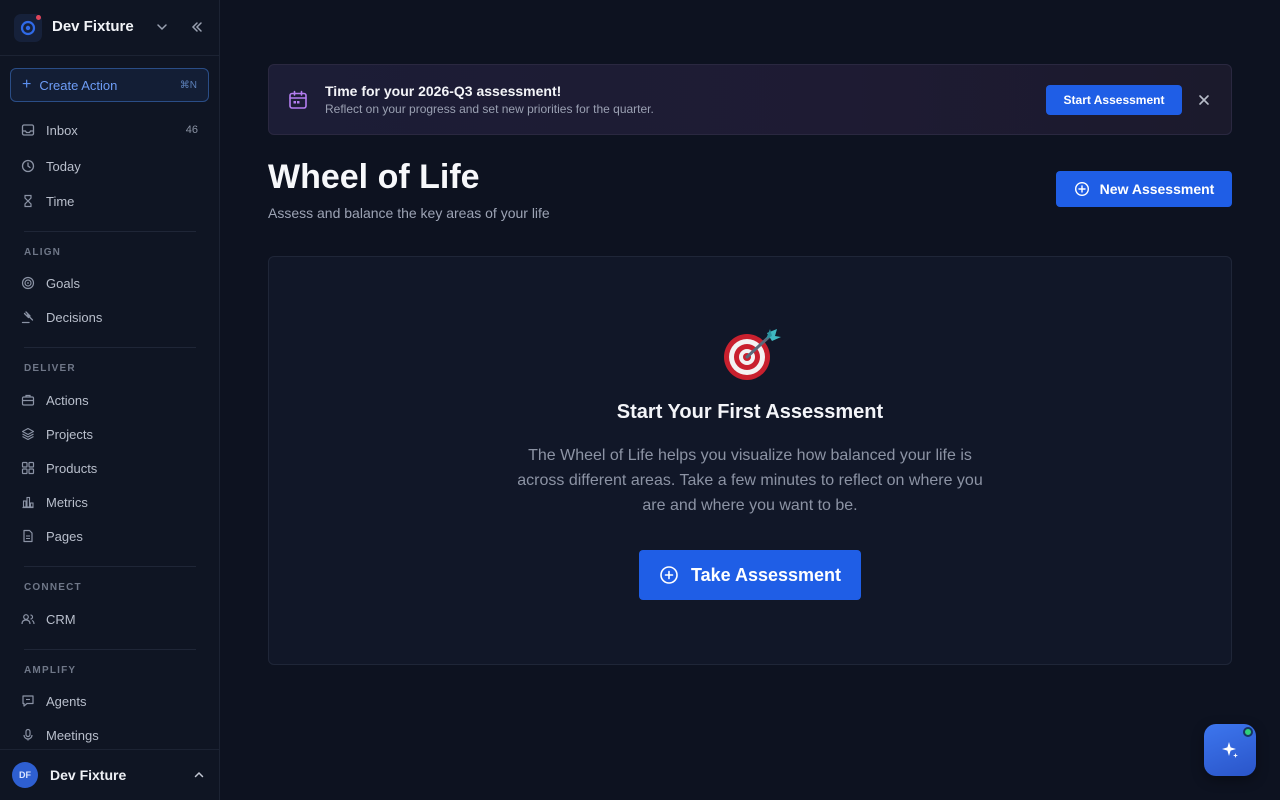 The image size is (1280, 800). Describe the element at coordinates (1204, 100) in the screenshot. I see `close-icon` at that location.